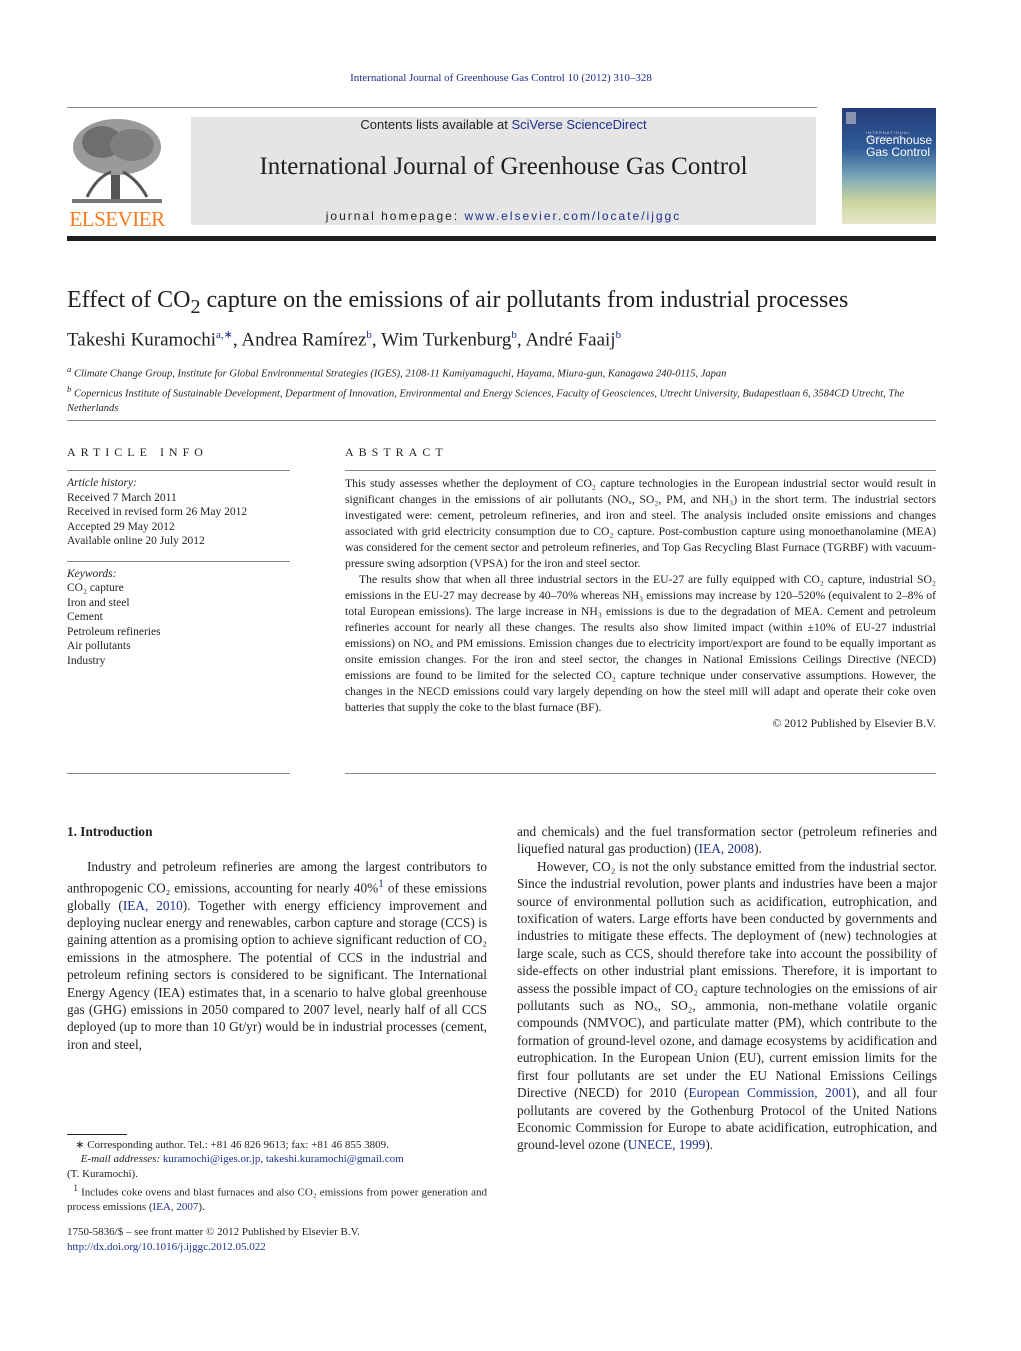  I want to click on email-link: kuramochi@iges.or.jp, so click(212, 1159).